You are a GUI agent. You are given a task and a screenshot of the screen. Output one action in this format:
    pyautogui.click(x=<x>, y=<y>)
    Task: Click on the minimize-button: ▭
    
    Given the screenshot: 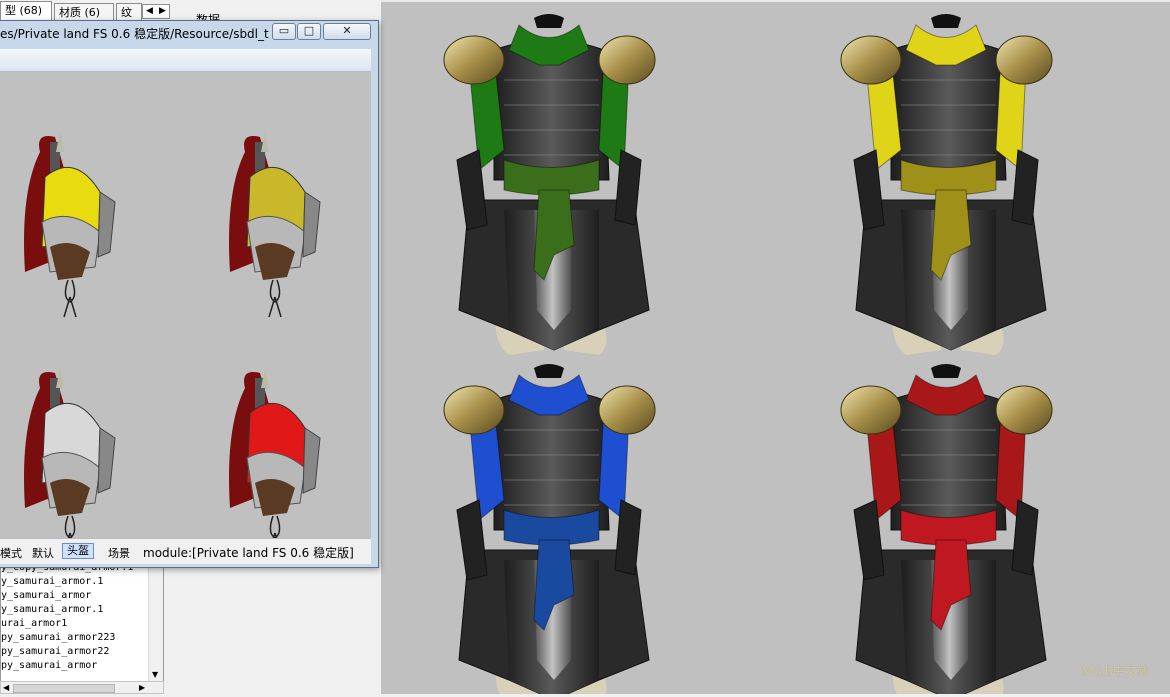 What is the action you would take?
    pyautogui.click(x=284, y=31)
    